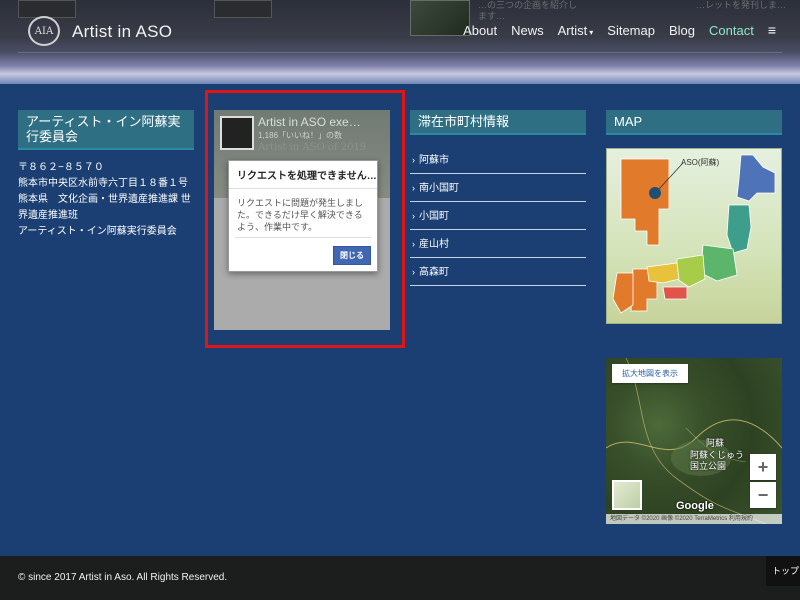 The height and width of the screenshot is (600, 800). What do you see at coordinates (434, 244) in the screenshot?
I see `municipality-label: 産山村` at bounding box center [434, 244].